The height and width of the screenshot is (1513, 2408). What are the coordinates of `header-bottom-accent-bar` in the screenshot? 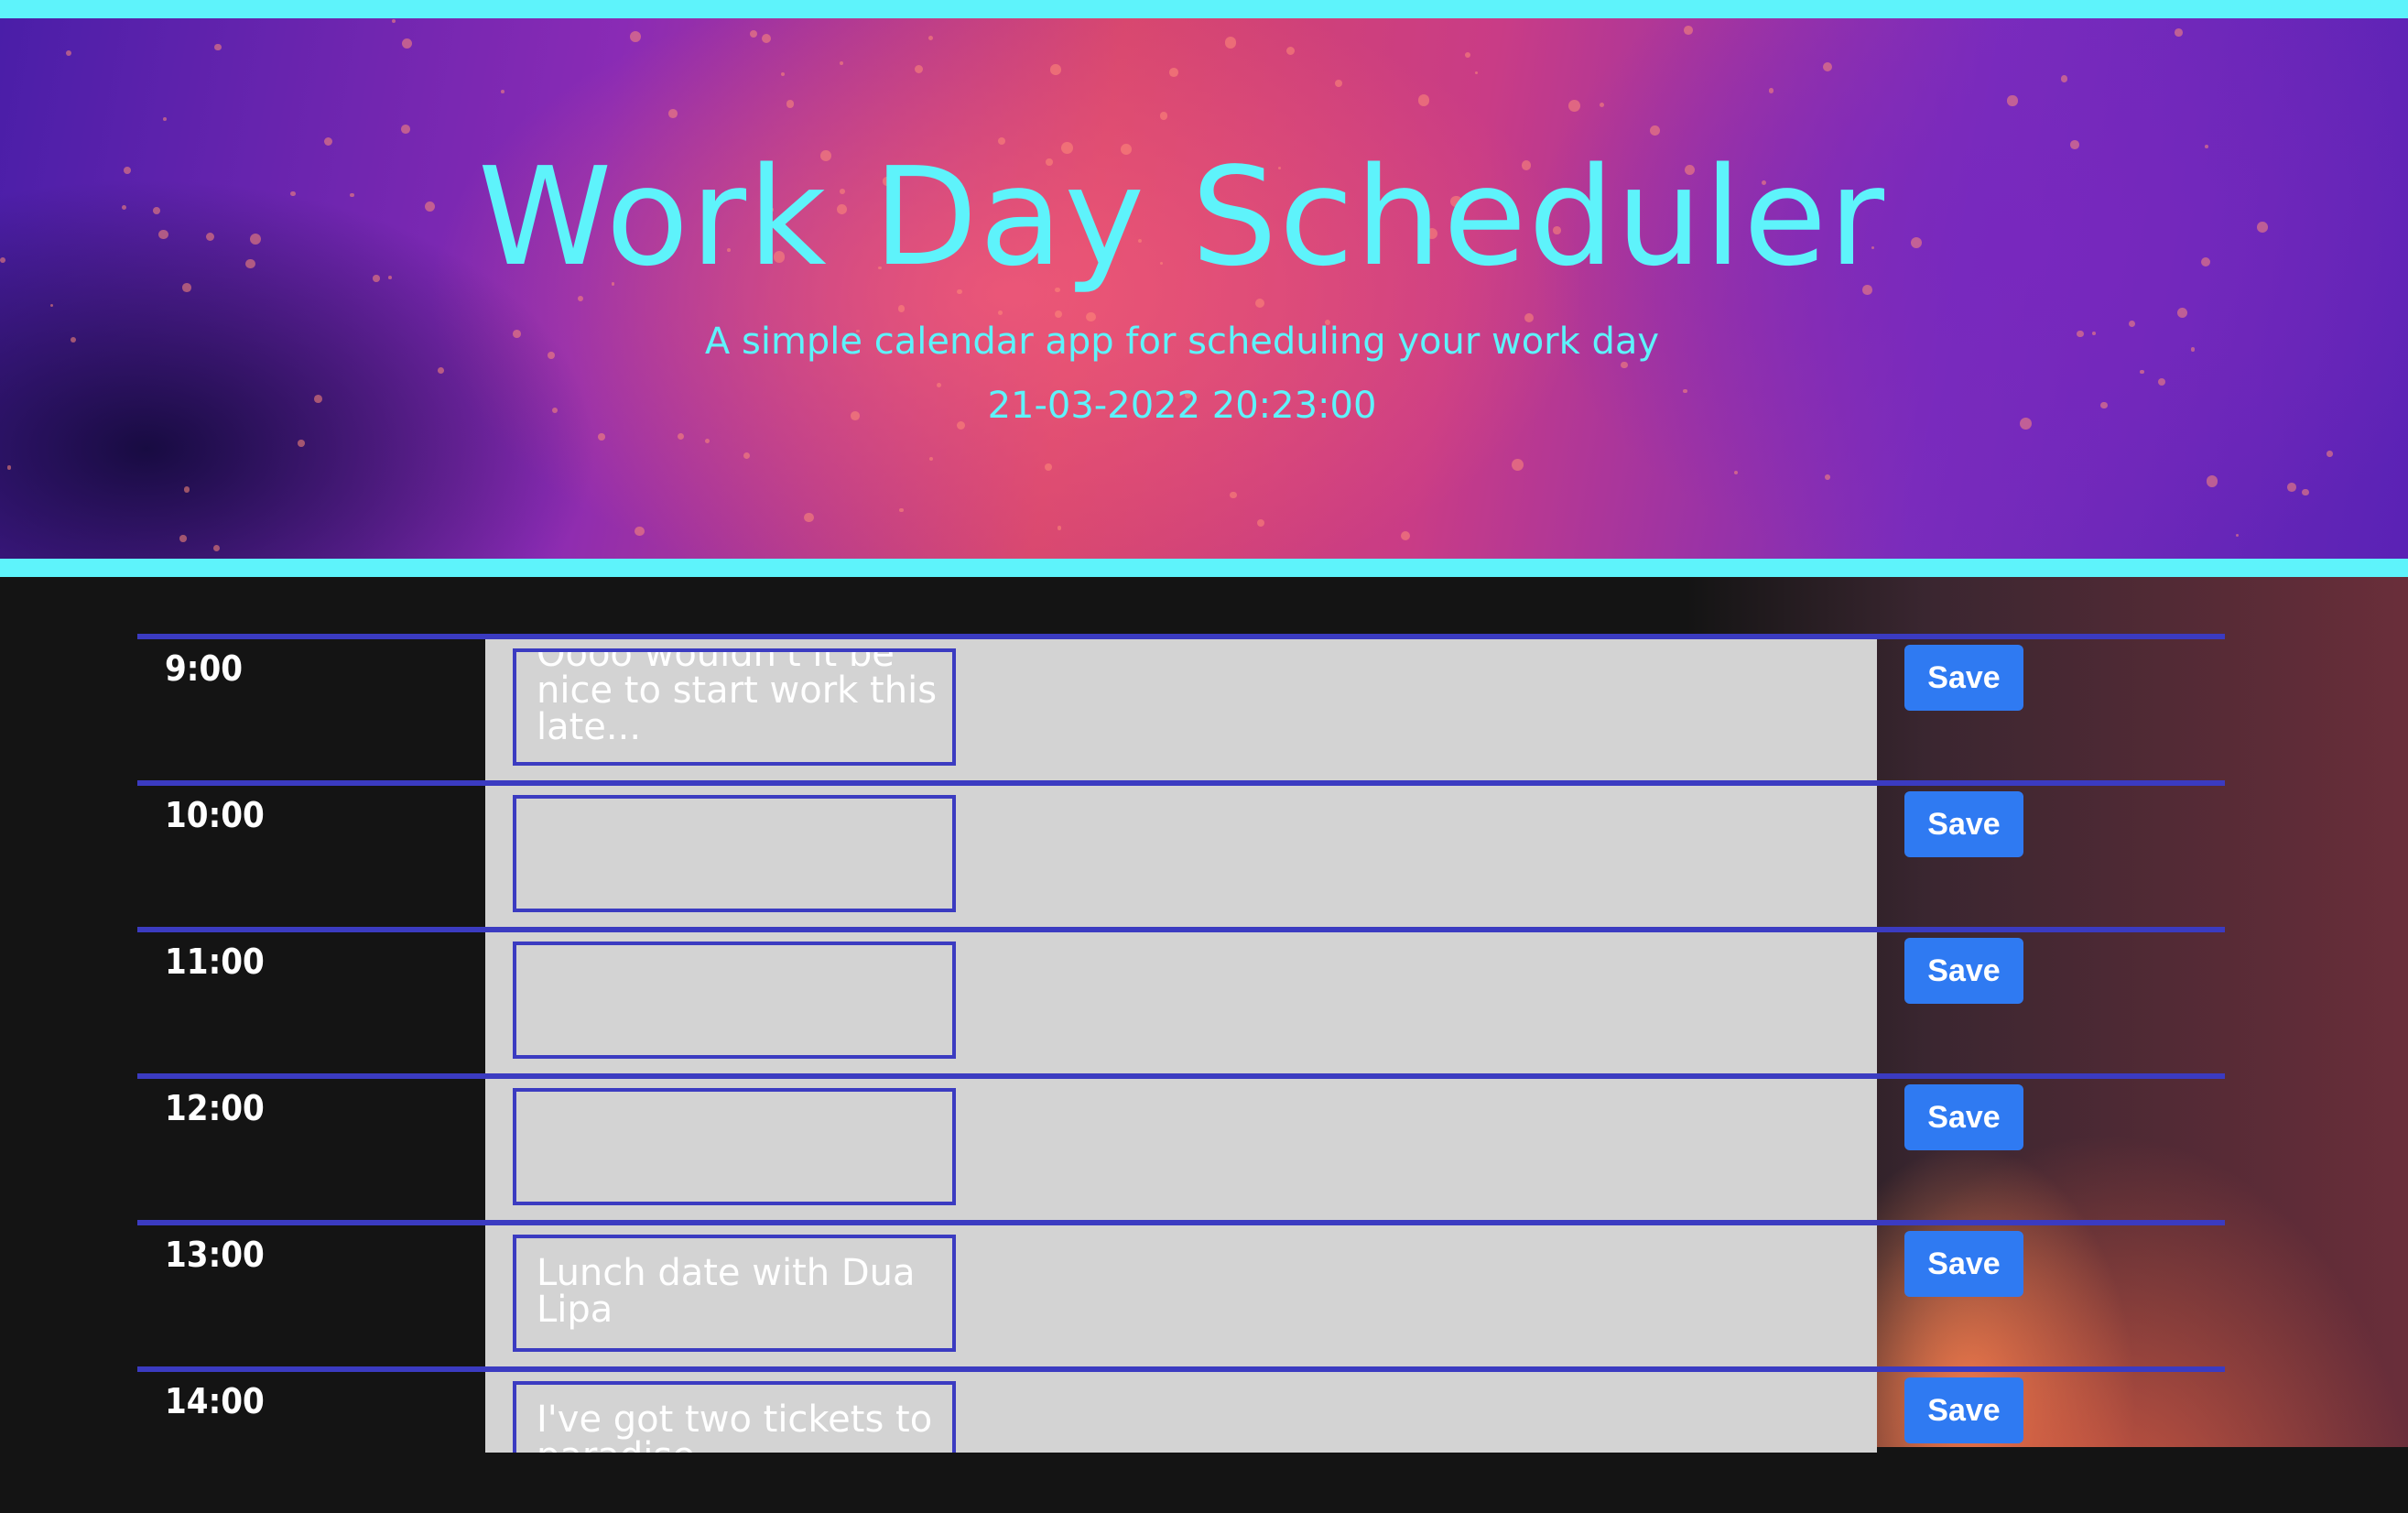 It's located at (1204, 568).